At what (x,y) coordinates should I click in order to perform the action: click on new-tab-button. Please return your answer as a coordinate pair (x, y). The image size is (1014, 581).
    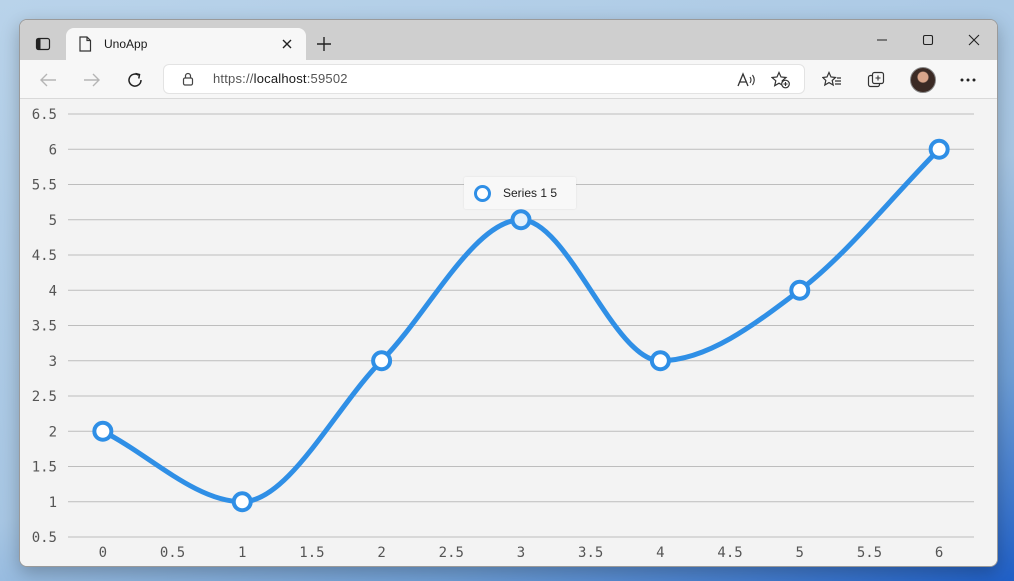
    Looking at the image, I should click on (324, 44).